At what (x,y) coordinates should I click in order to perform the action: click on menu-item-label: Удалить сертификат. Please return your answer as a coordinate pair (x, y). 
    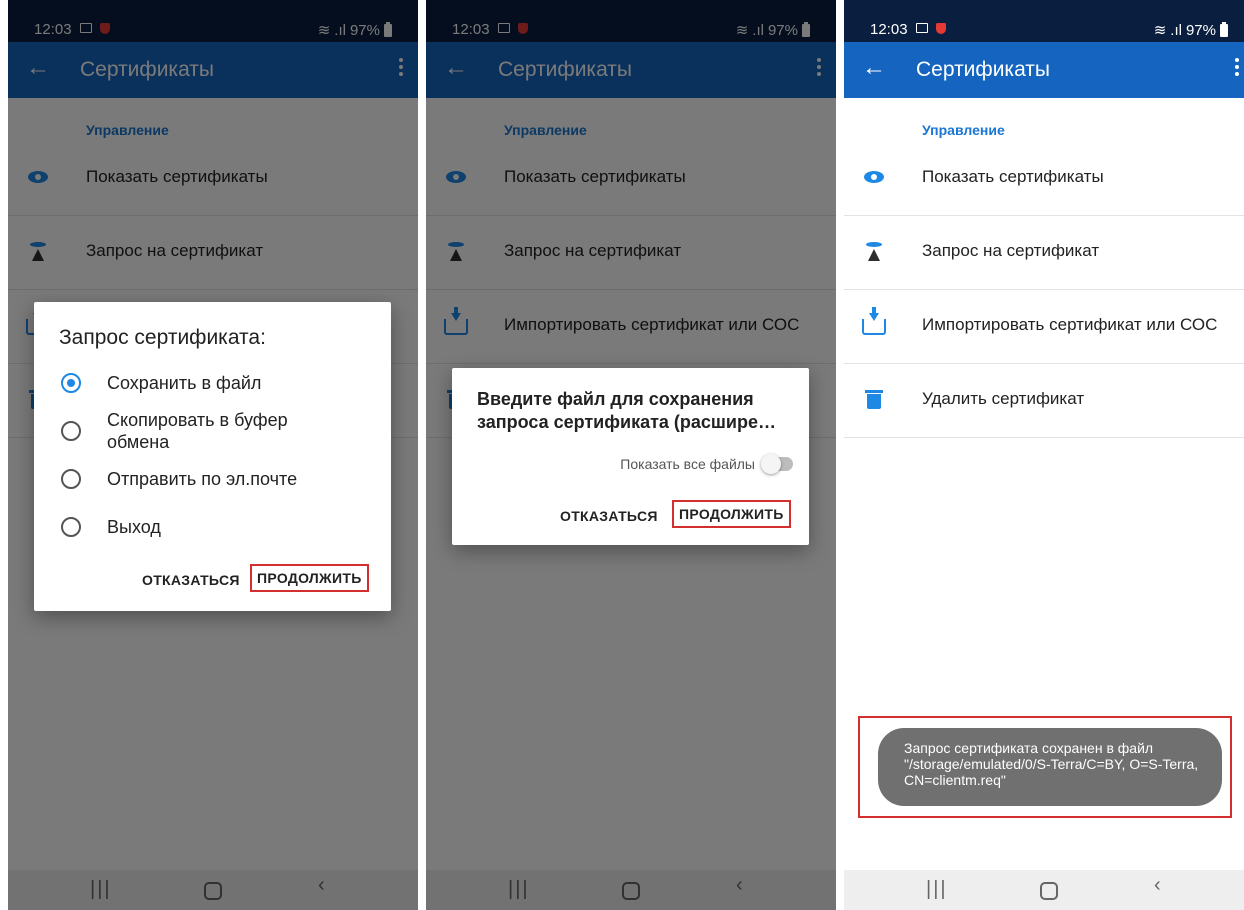
    Looking at the image, I should click on (1003, 398).